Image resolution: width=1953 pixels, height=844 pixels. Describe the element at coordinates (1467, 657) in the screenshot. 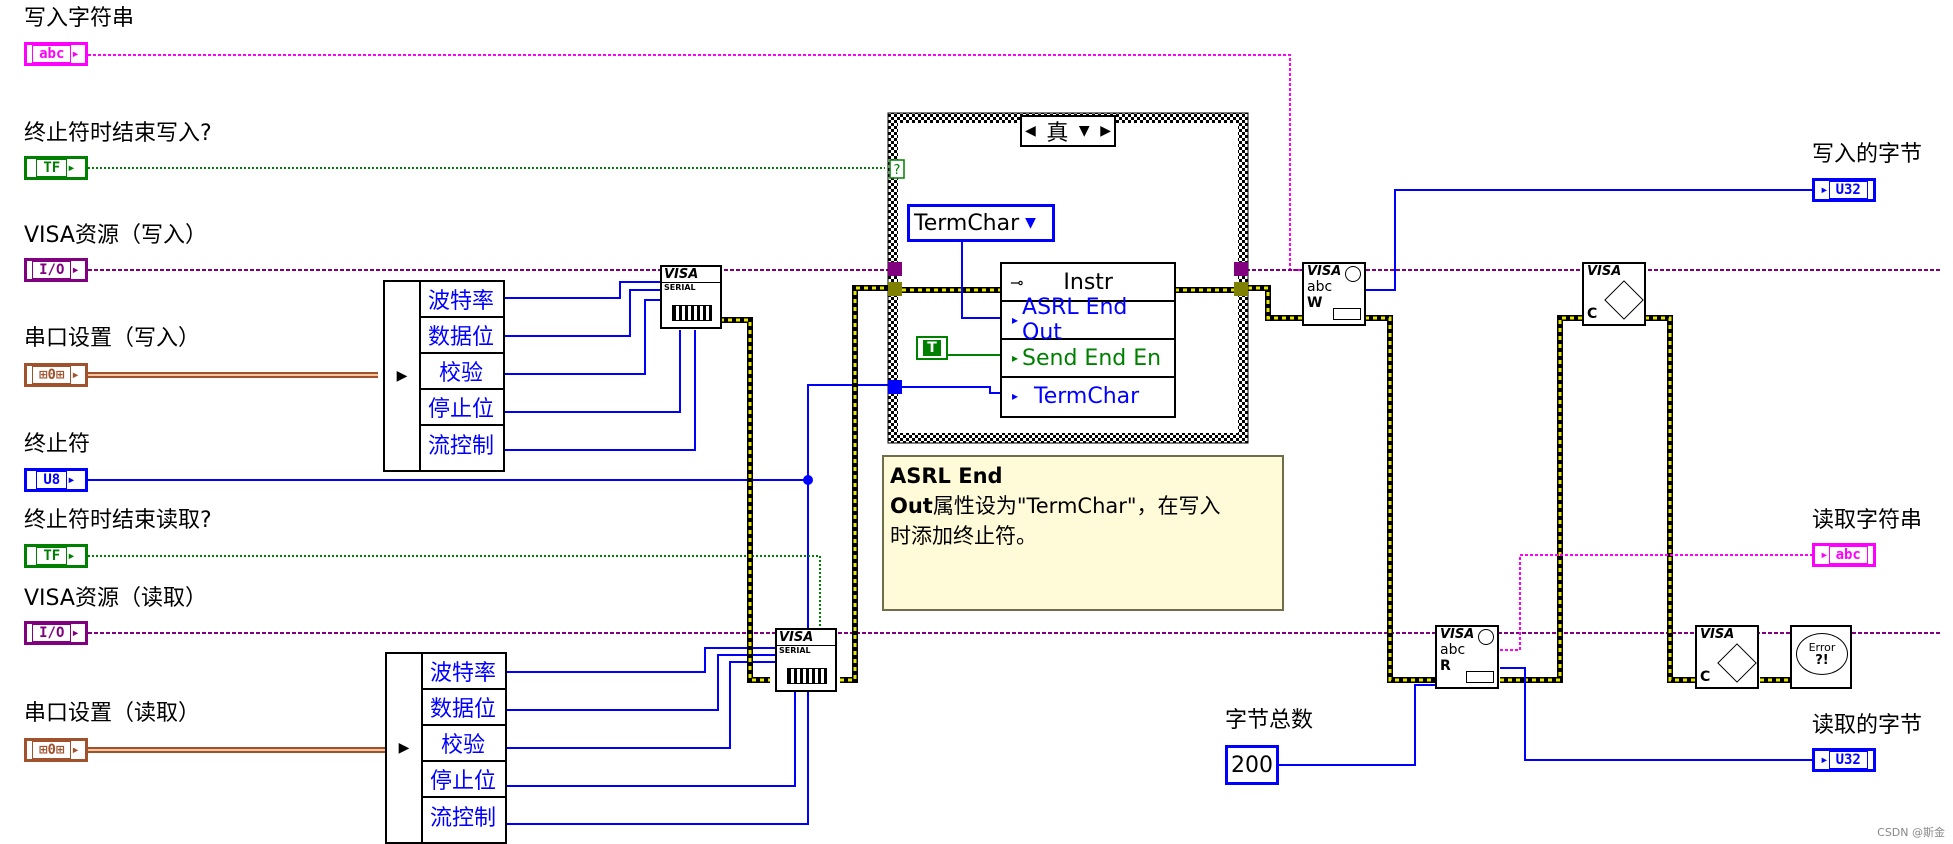

I see `visa-read-node: VISA abc R` at that location.